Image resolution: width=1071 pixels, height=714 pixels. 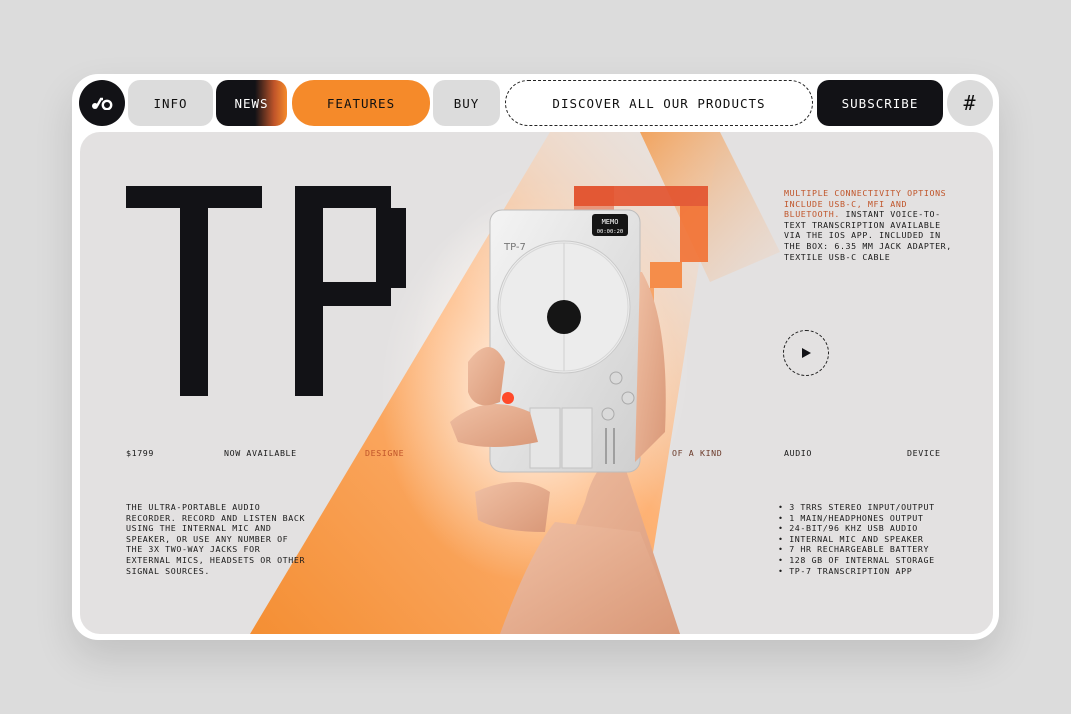 What do you see at coordinates (466, 103) in the screenshot?
I see `nav-buy: BUY` at bounding box center [466, 103].